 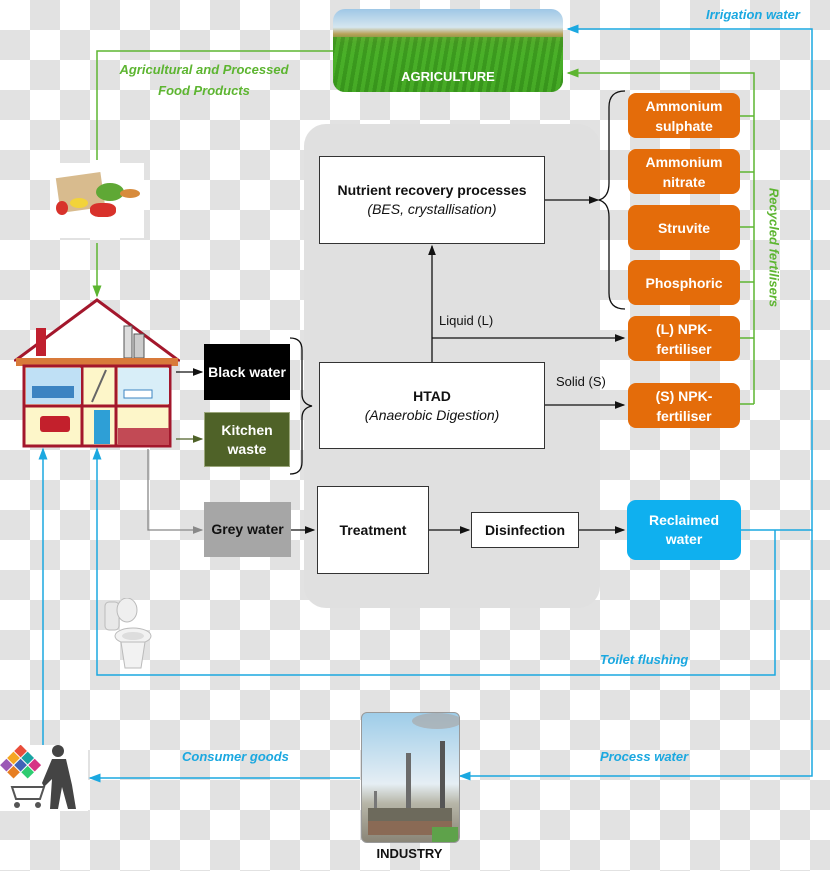 What do you see at coordinates (644, 756) in the screenshot?
I see `process-water-label: Process water` at bounding box center [644, 756].